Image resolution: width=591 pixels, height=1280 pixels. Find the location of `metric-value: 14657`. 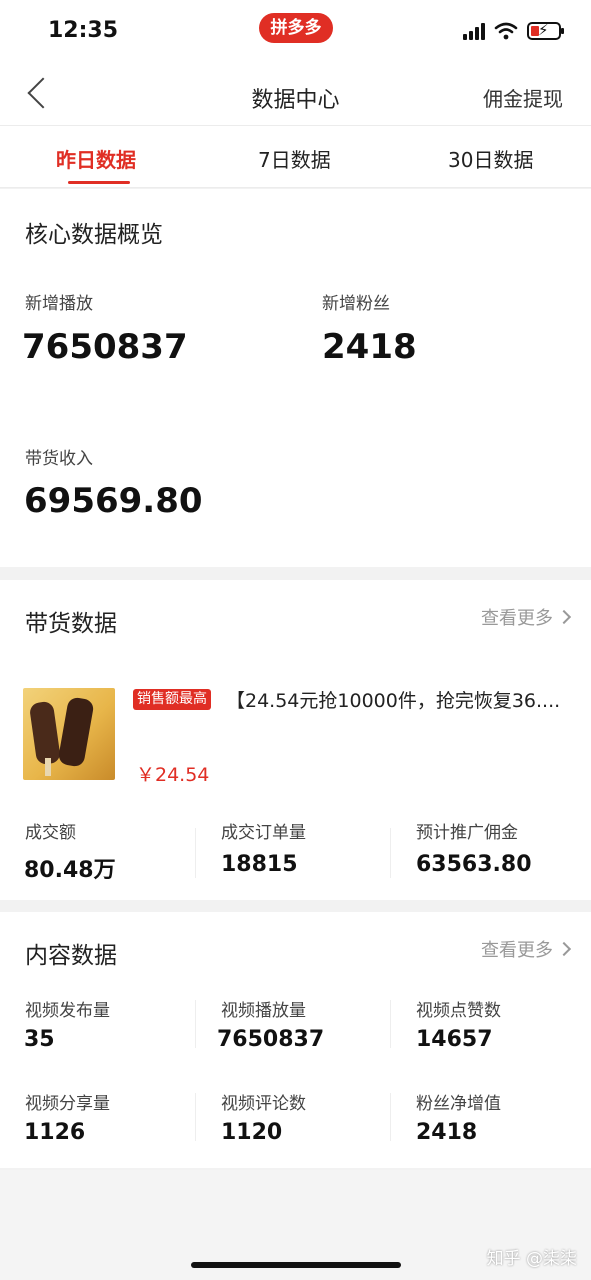

metric-value: 14657 is located at coordinates (454, 1039).